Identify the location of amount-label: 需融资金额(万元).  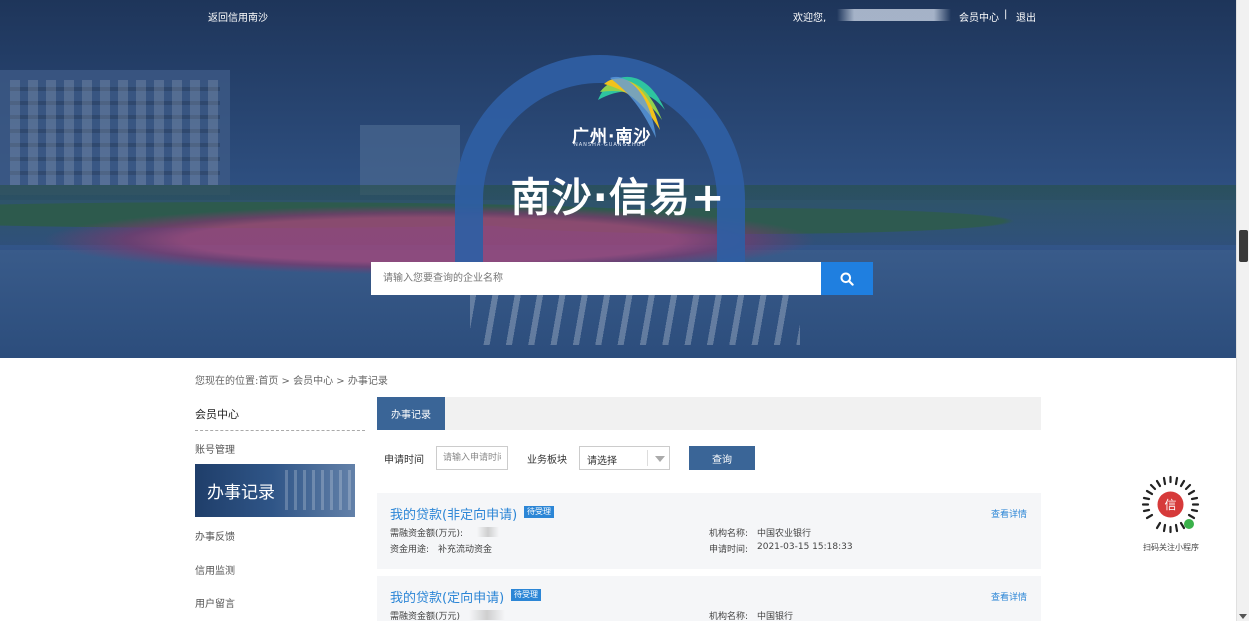
(425, 616).